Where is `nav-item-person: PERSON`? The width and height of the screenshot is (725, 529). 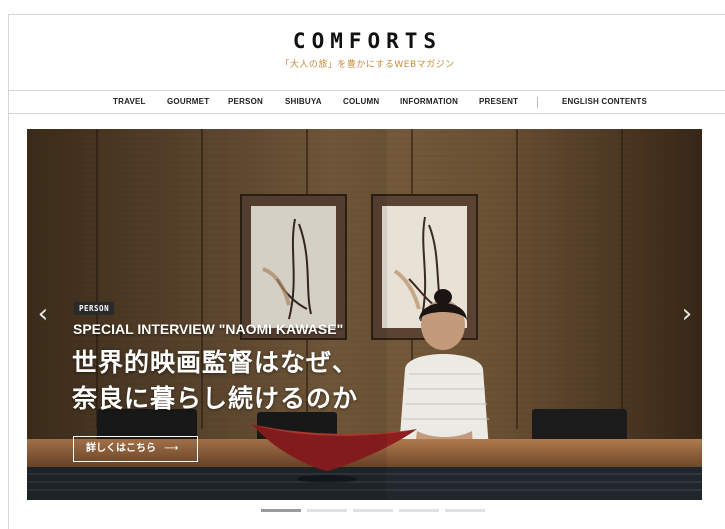
nav-item-person: PERSON is located at coordinates (245, 101).